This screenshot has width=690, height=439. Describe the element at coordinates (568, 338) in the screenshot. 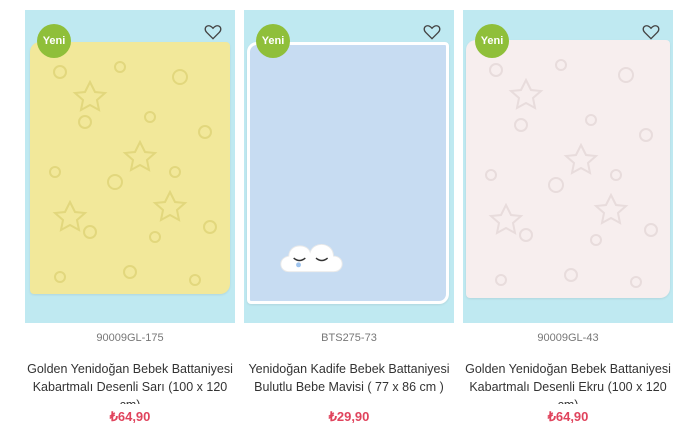

I see `product-sku: 90009GL-43` at that location.